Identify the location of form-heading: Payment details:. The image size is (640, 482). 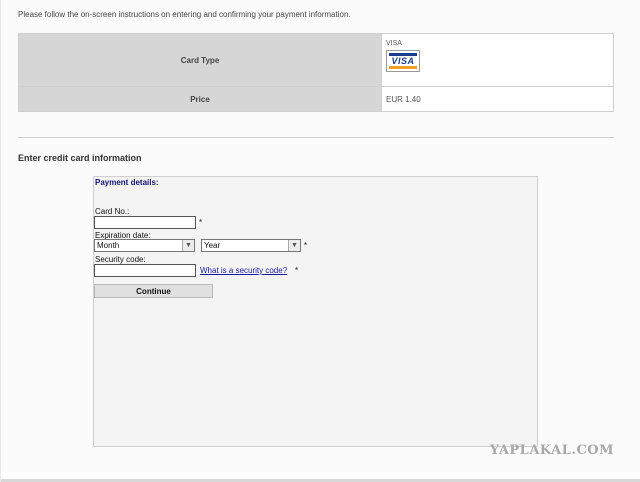
(127, 182).